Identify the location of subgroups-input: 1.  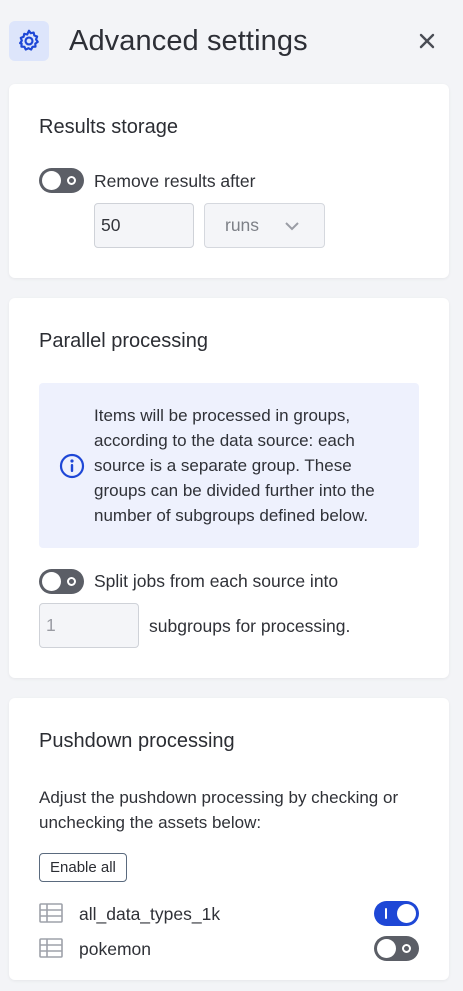
(89, 625).